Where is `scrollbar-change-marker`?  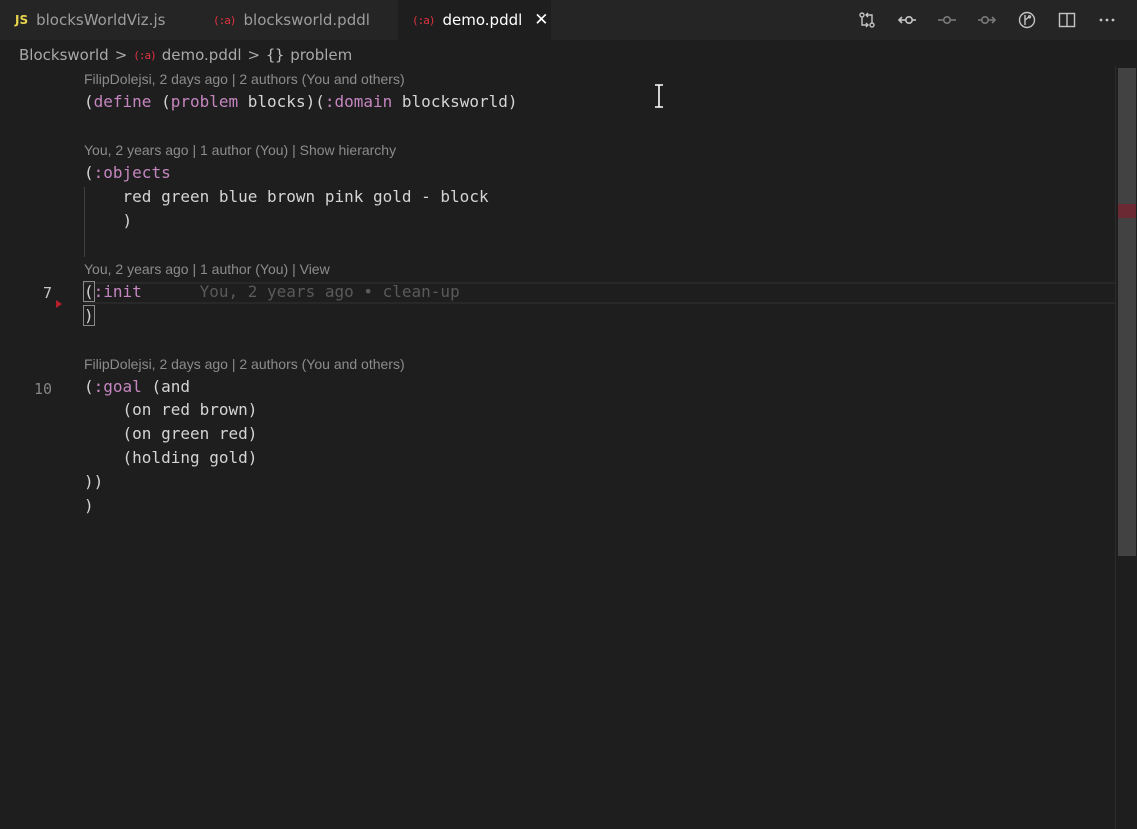
scrollbar-change-marker is located at coordinates (1127, 211).